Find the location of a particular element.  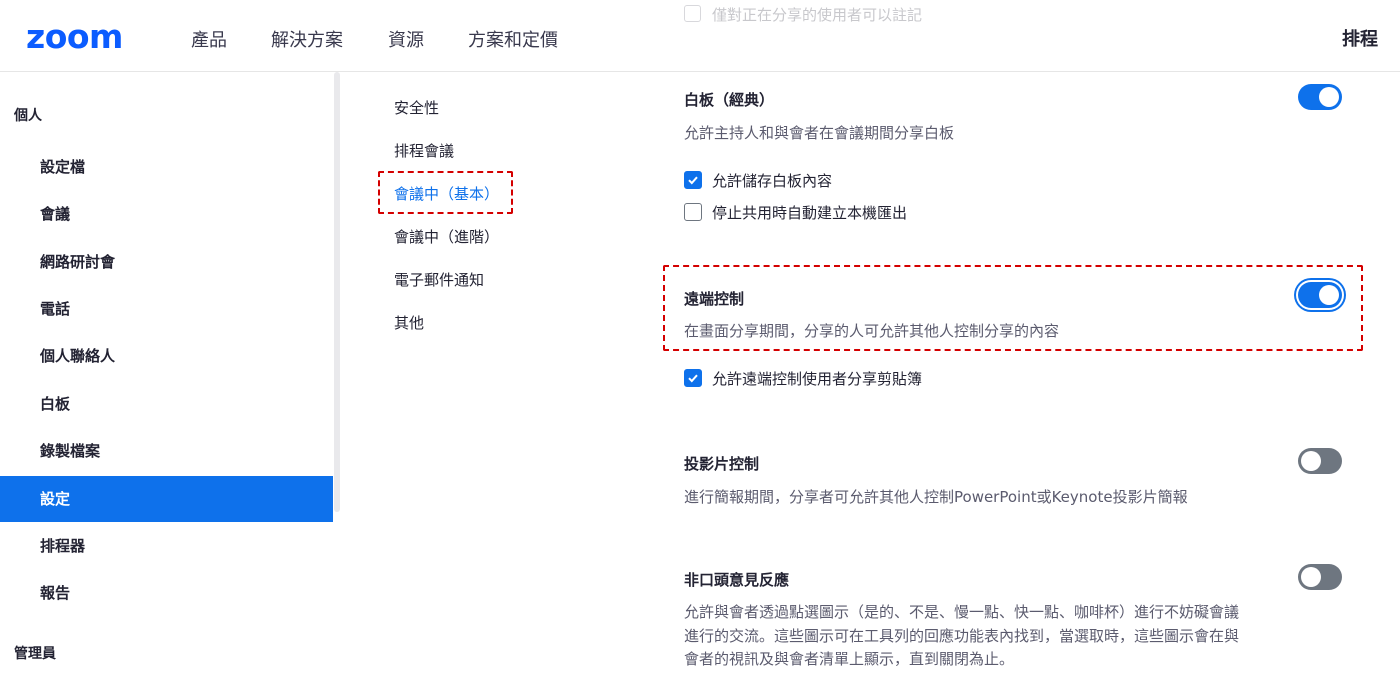

whiteboard-title: 白板（經典） is located at coordinates (729, 100).